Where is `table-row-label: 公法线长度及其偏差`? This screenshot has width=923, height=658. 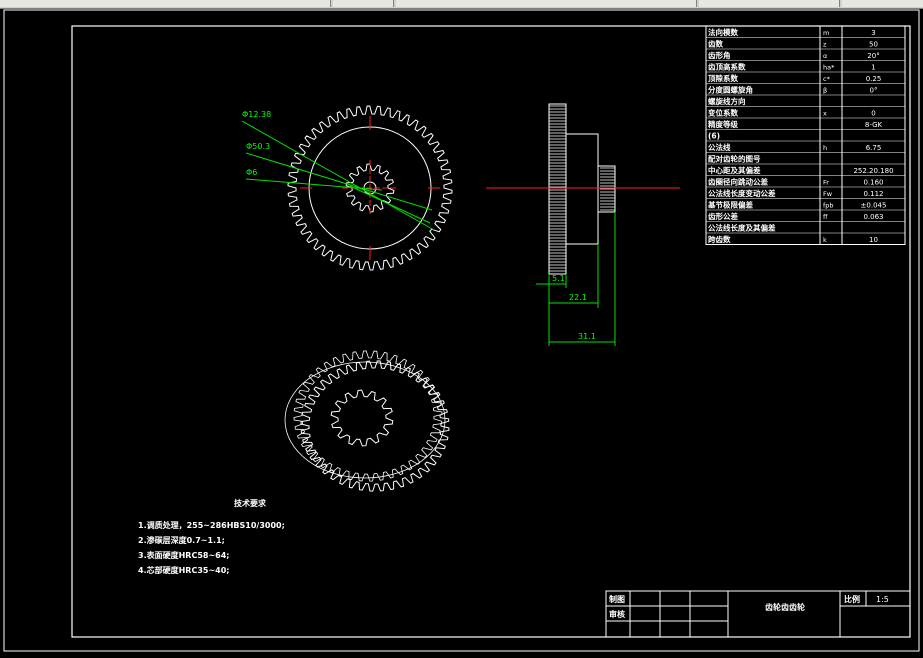
table-row-label: 公法线长度及其偏差 is located at coordinates (742, 228).